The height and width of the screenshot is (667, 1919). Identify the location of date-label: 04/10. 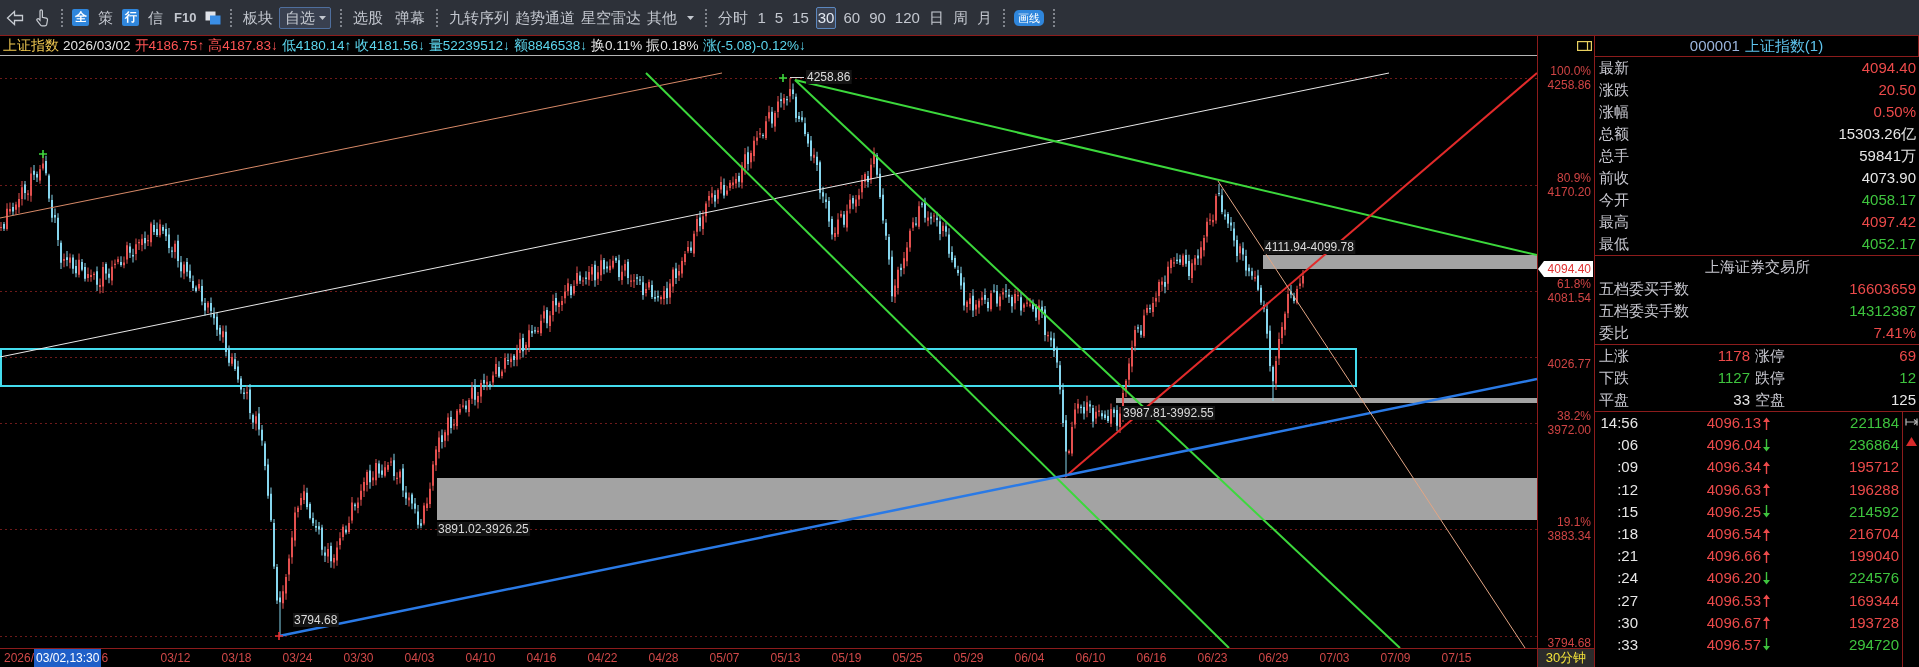
(480, 658).